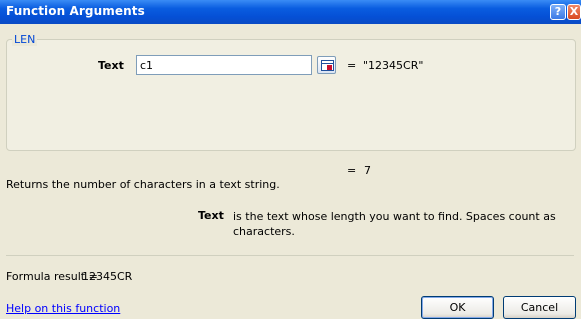  I want to click on ok-button: OK, so click(457, 307).